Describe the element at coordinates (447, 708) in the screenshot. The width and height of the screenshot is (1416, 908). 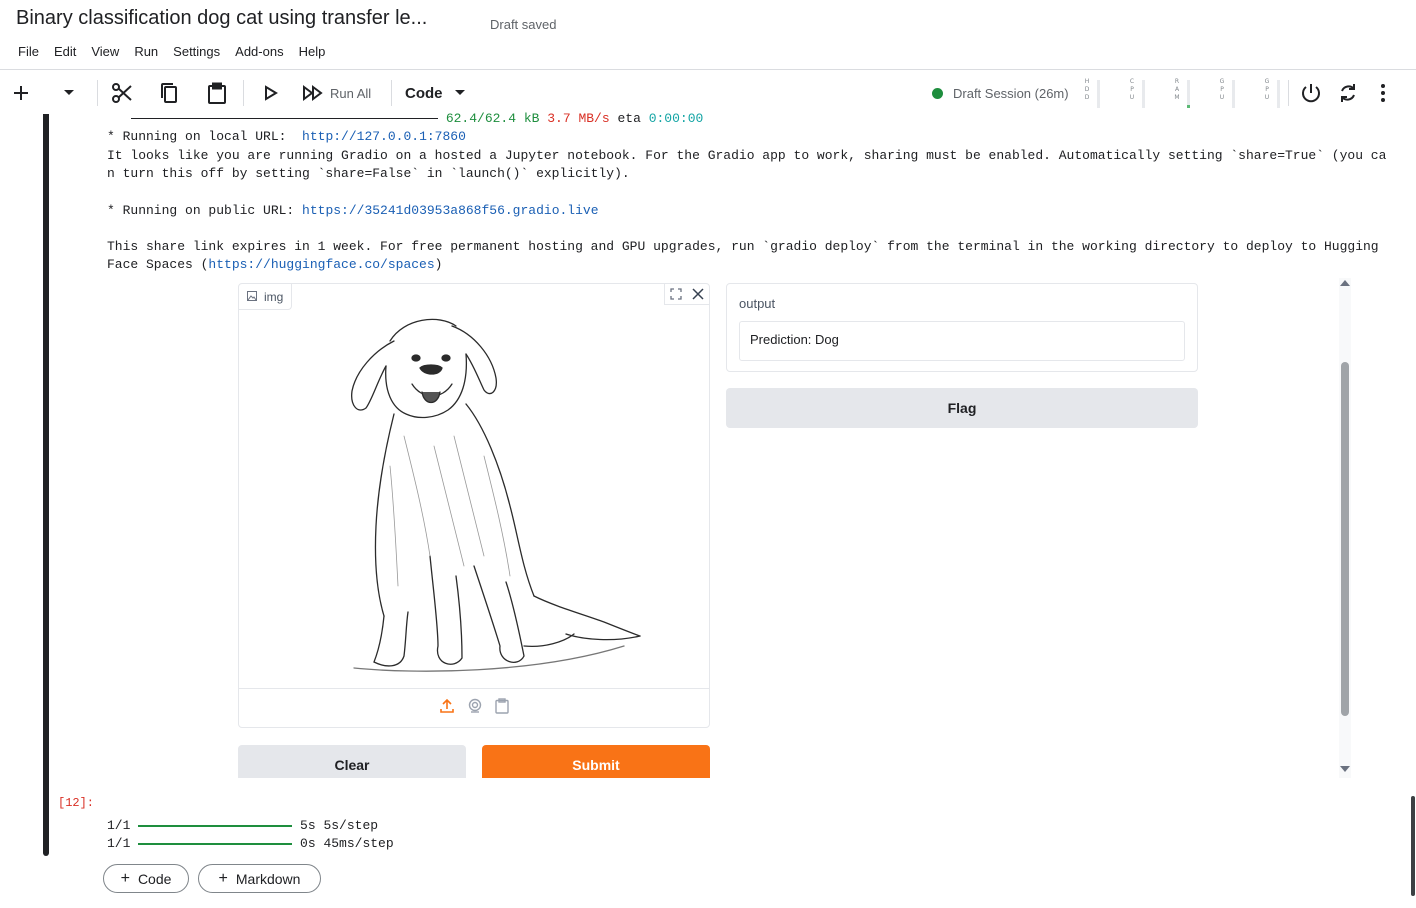
I see `upload-icon` at that location.